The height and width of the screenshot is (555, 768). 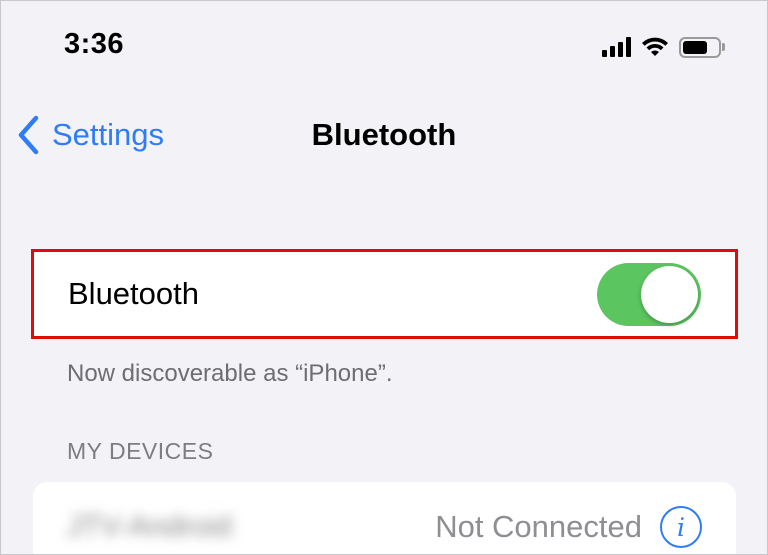 What do you see at coordinates (94, 44) in the screenshot?
I see `status-time: 3:36` at bounding box center [94, 44].